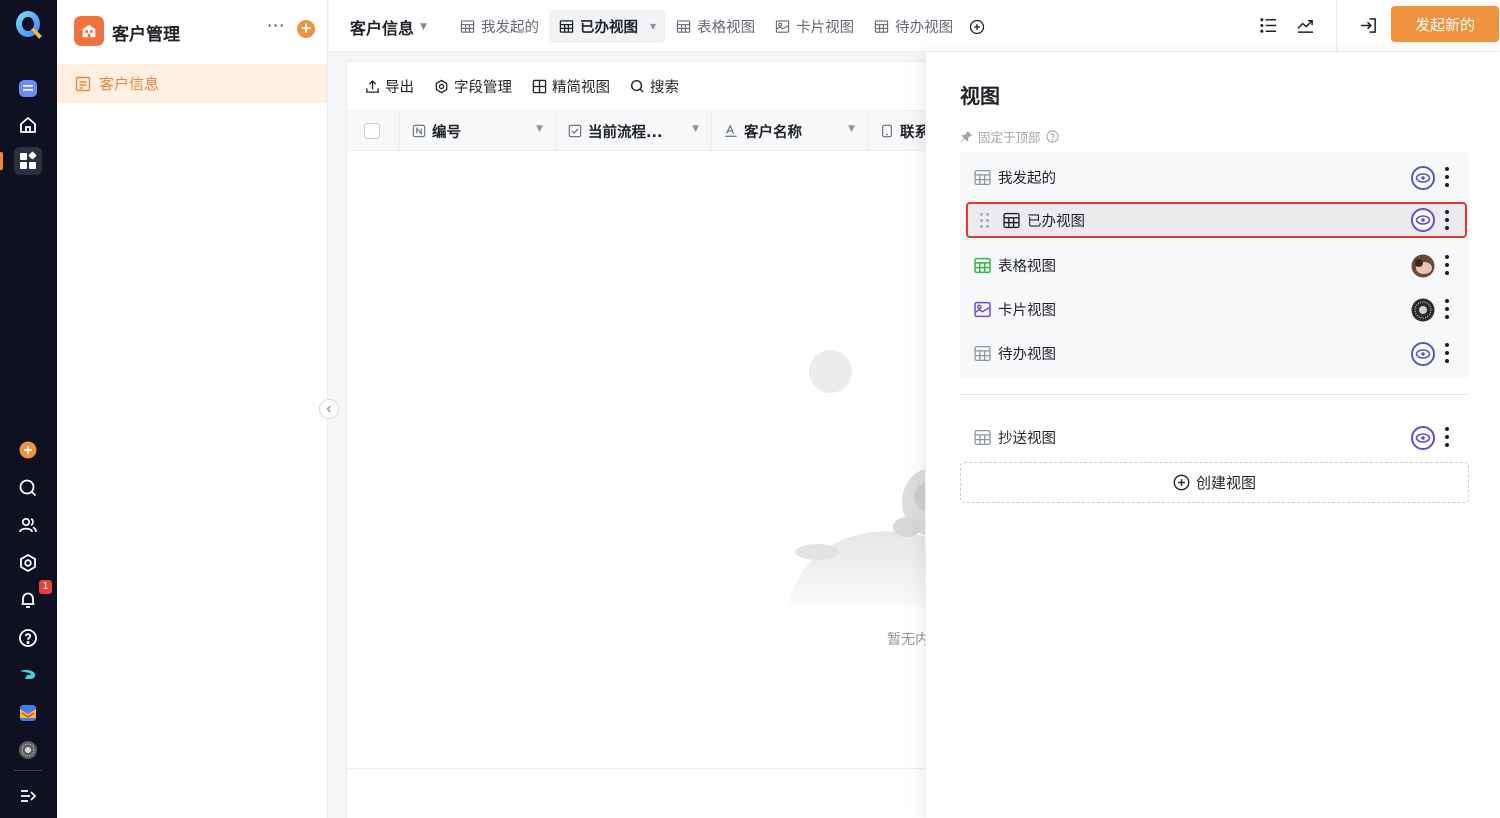  Describe the element at coordinates (129, 84) in the screenshot. I see `nav-item-label: 客户信息` at that location.